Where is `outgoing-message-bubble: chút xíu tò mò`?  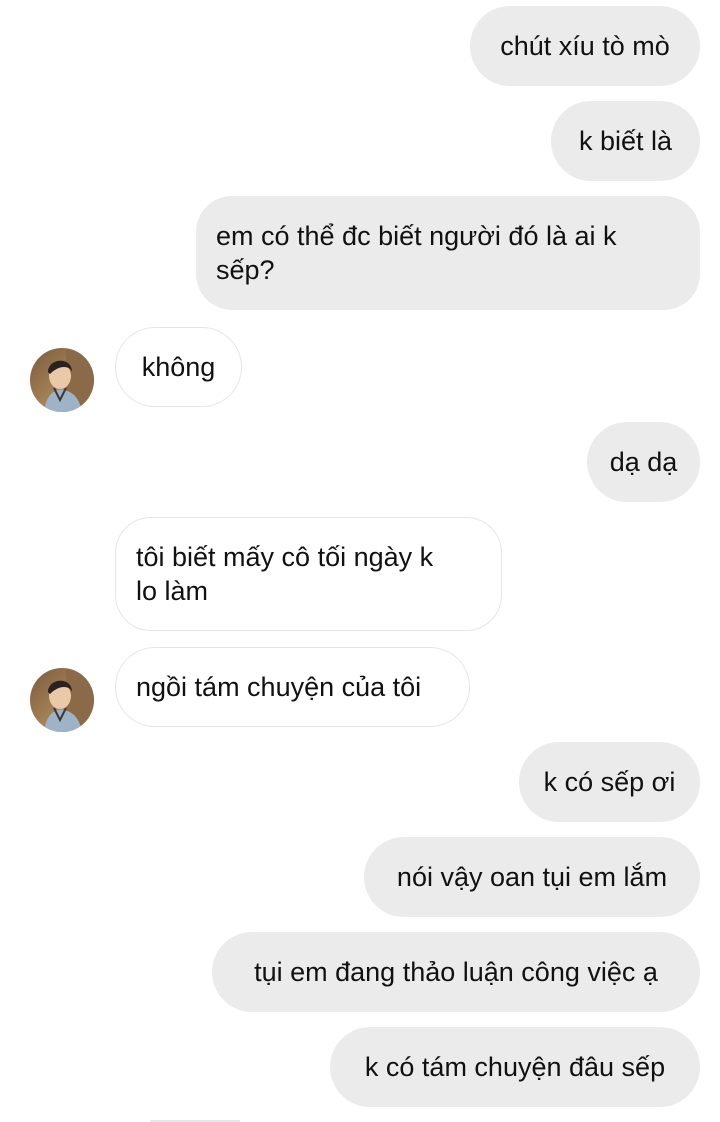
outgoing-message-bubble: chút xíu tò mò is located at coordinates (585, 46).